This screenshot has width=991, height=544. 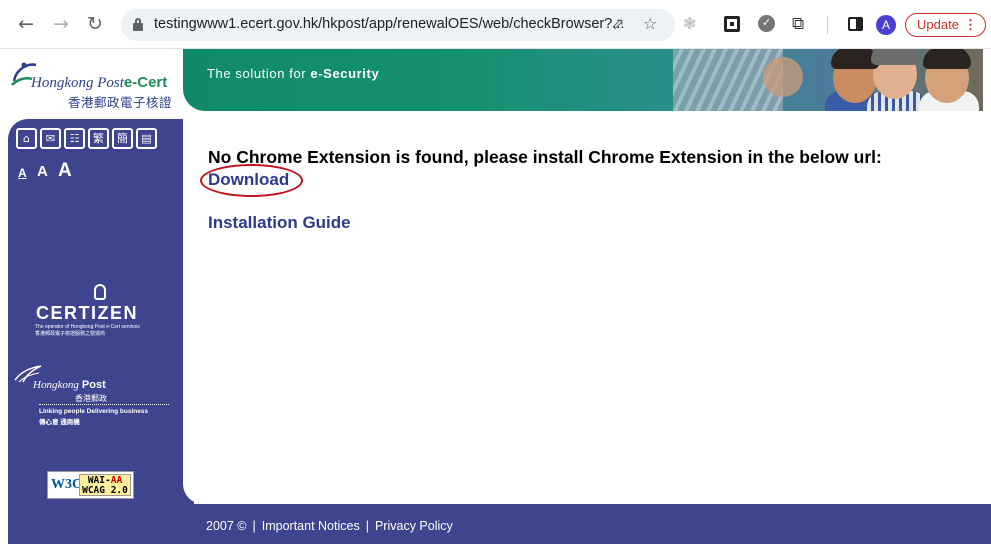 I want to click on traditional-chinese-button: 繁, so click(x=98, y=138).